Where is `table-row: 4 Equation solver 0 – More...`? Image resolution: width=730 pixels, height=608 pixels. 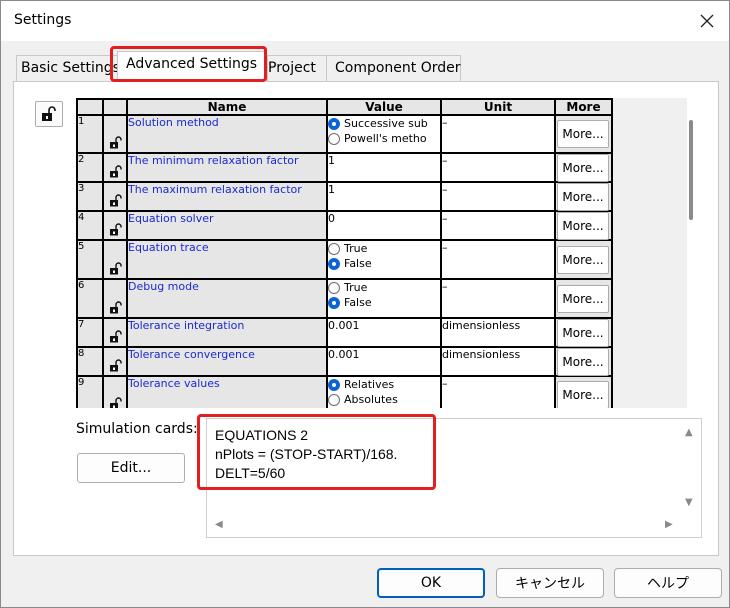 table-row: 4 Equation solver 0 – More... is located at coordinates (344, 225).